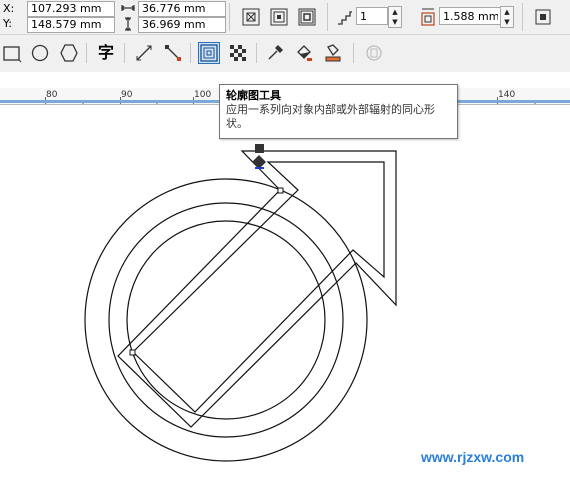 This screenshot has width=570, height=481. I want to click on x-label: X:, so click(9, 8).